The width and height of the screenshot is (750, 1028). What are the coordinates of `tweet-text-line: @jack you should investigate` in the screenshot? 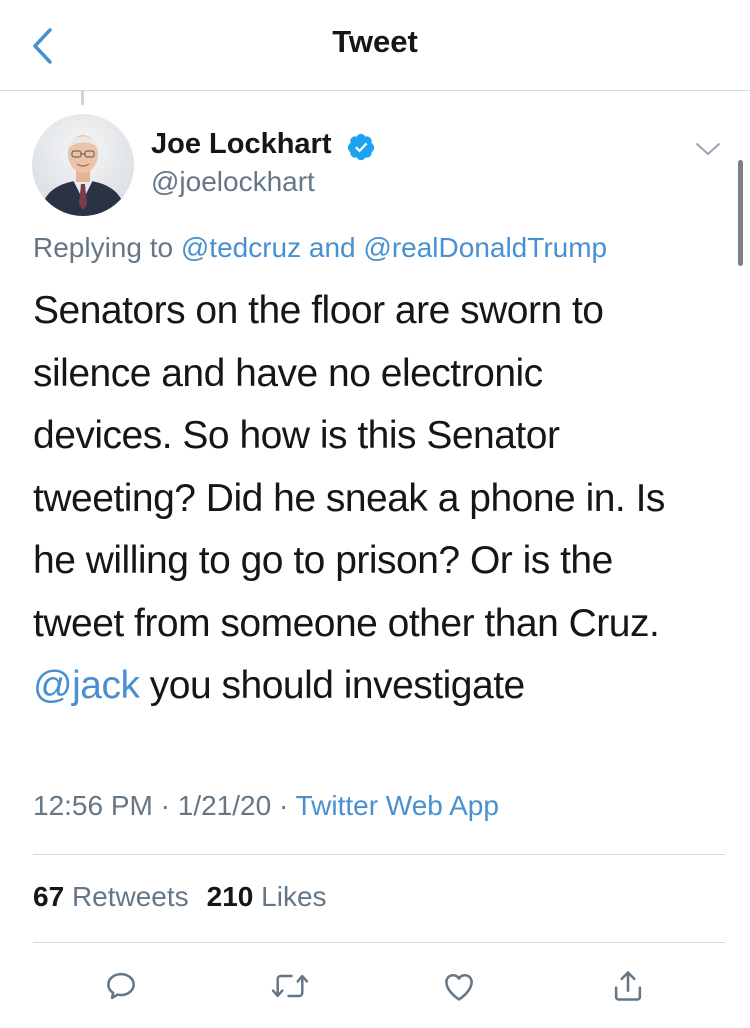 It's located at (383, 686).